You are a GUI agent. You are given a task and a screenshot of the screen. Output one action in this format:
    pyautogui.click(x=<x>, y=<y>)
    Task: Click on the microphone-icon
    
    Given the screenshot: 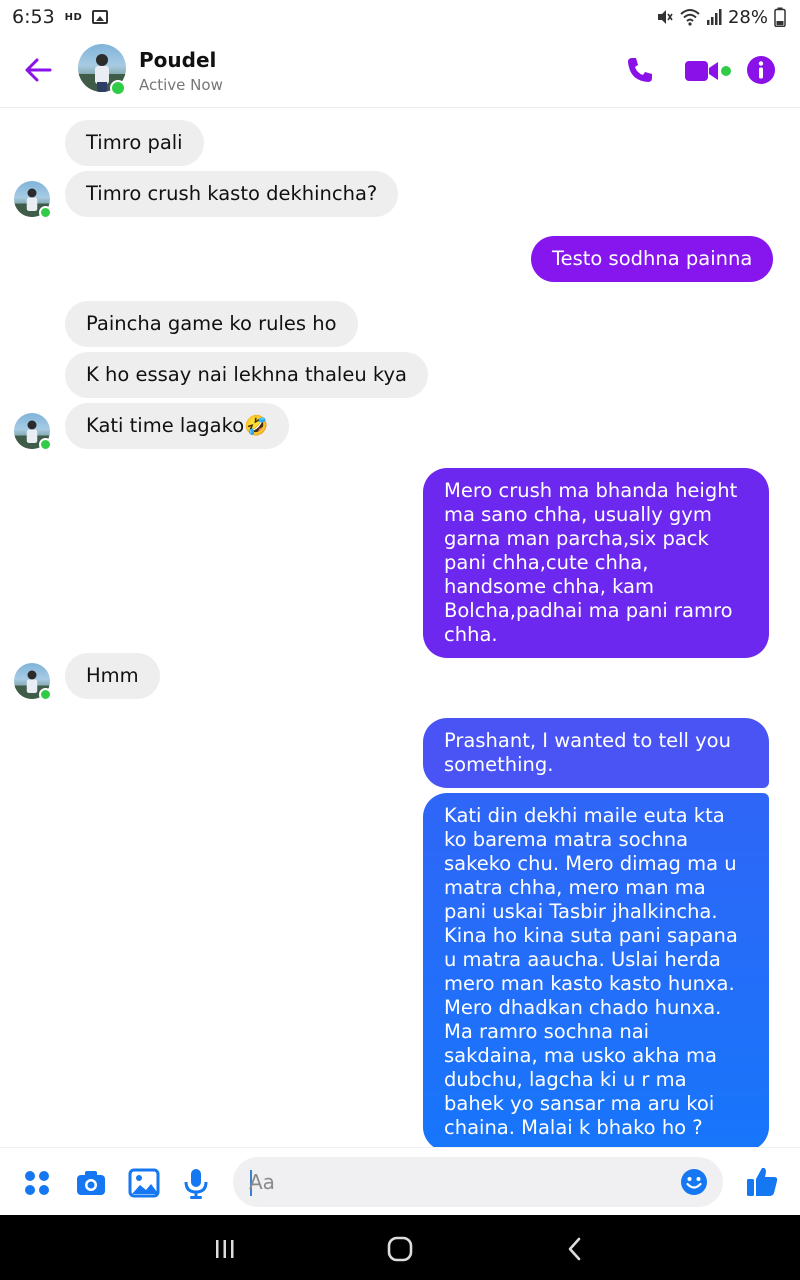 What is the action you would take?
    pyautogui.click(x=196, y=1183)
    